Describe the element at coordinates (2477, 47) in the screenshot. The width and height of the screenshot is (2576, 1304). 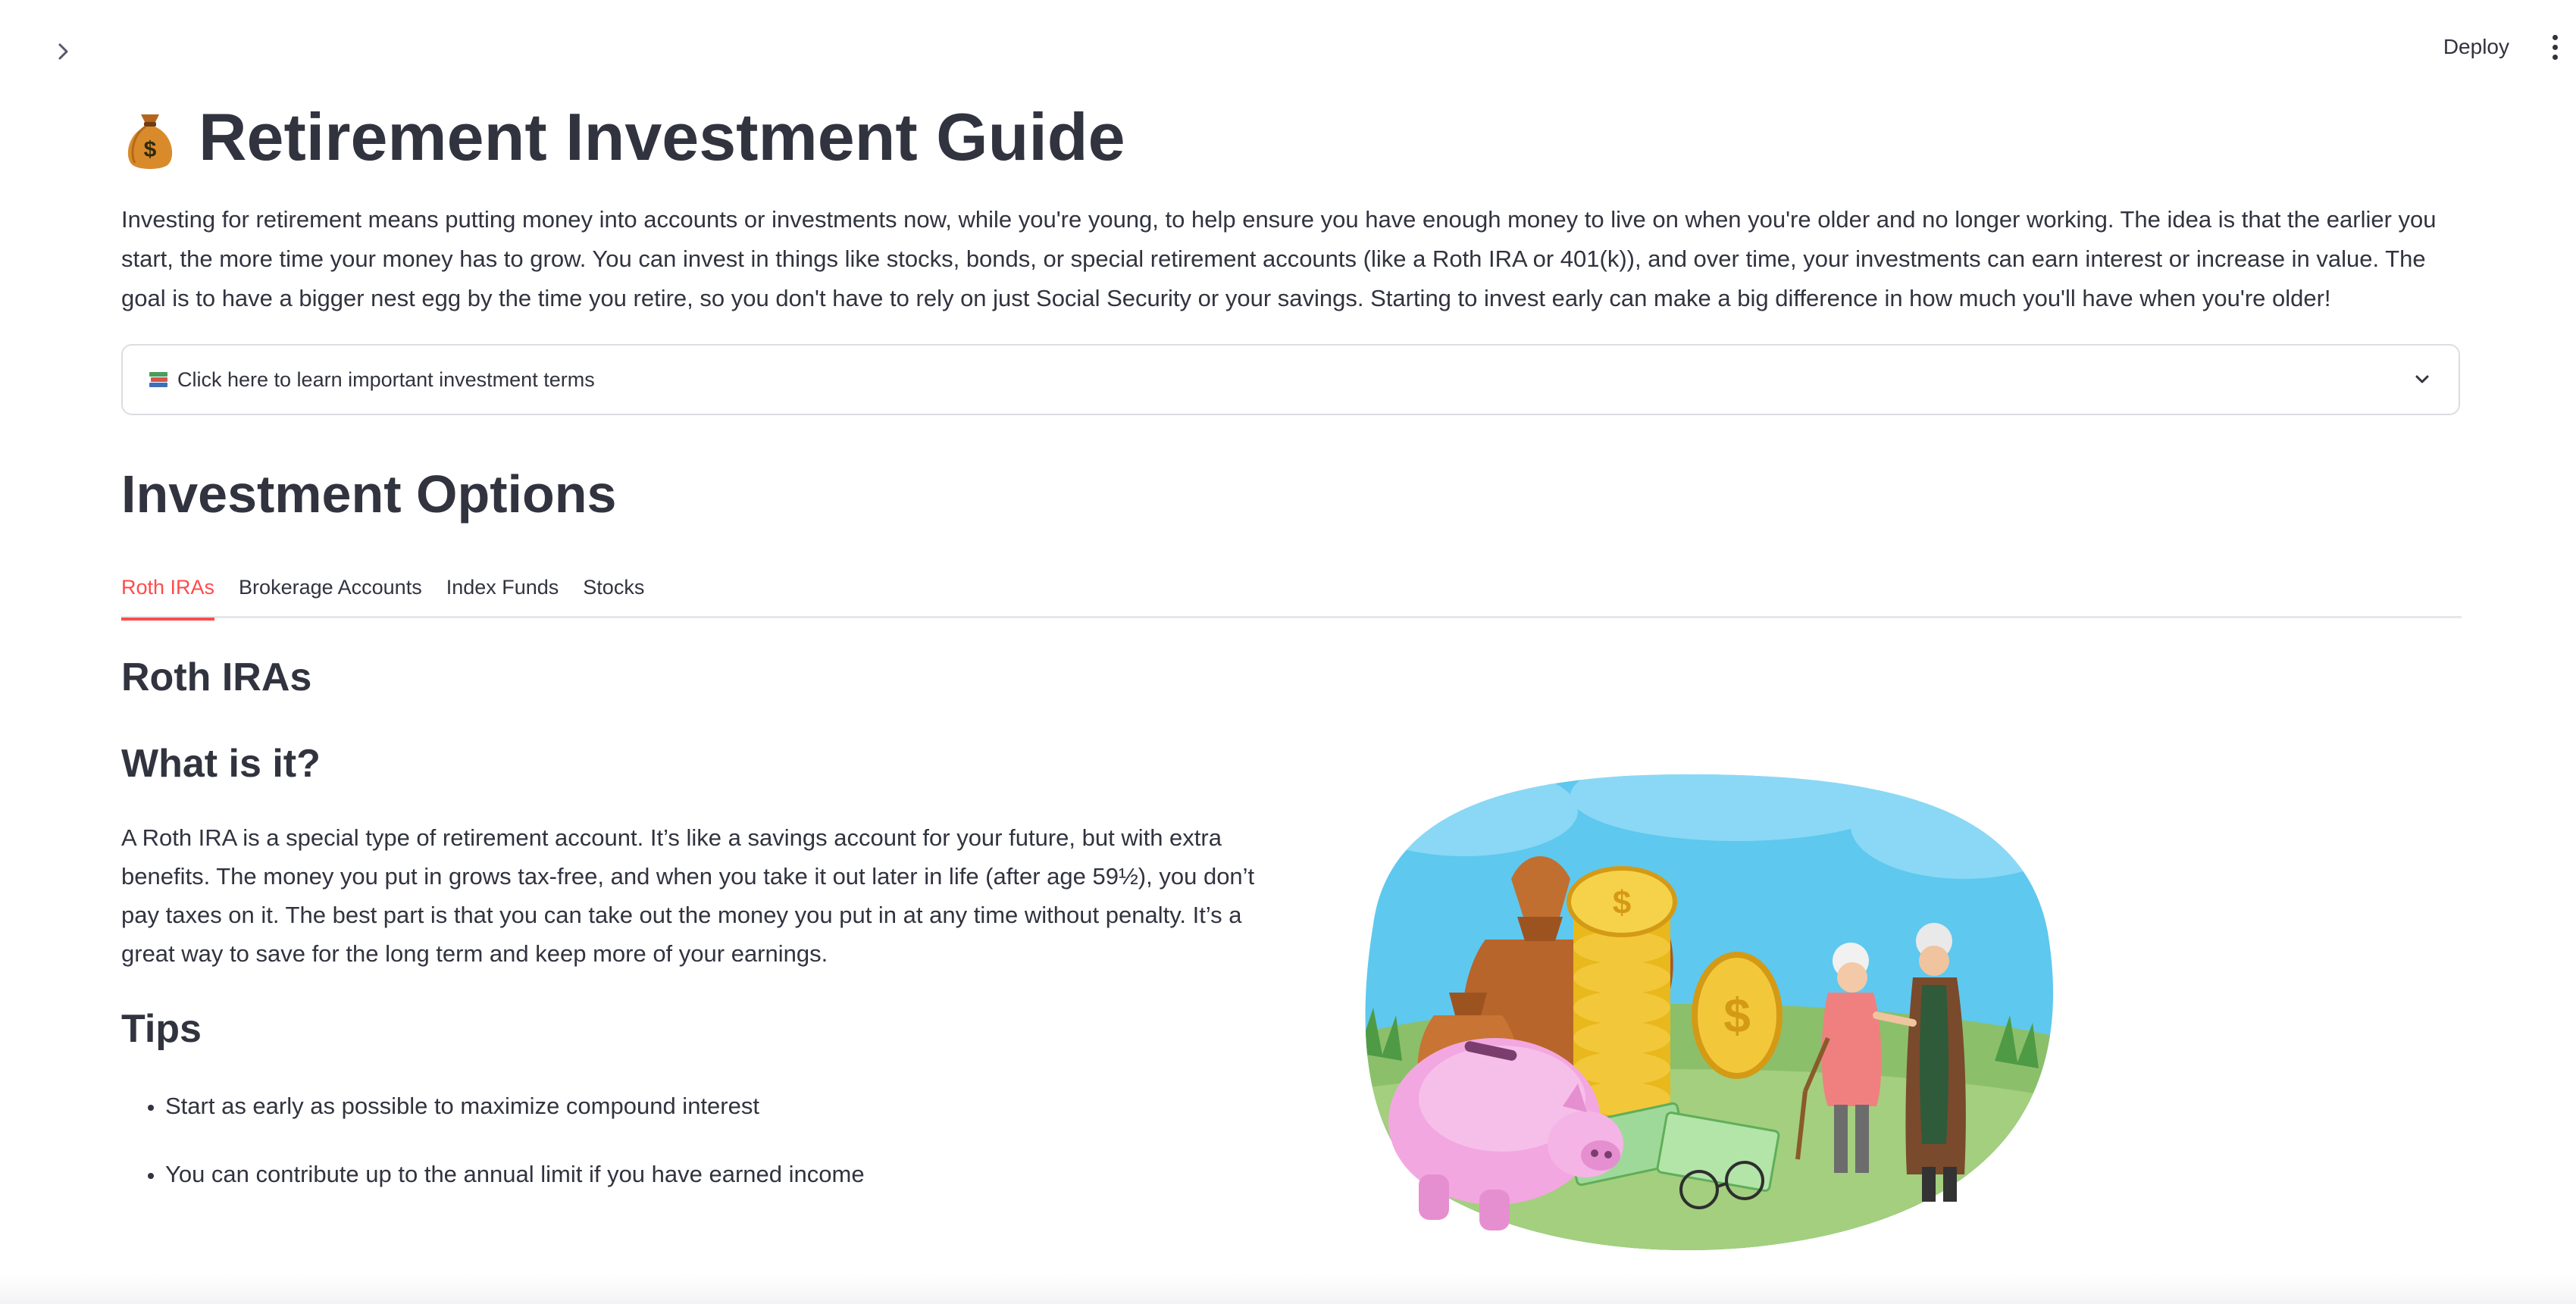
I see `deploy-button: Deploy` at that location.